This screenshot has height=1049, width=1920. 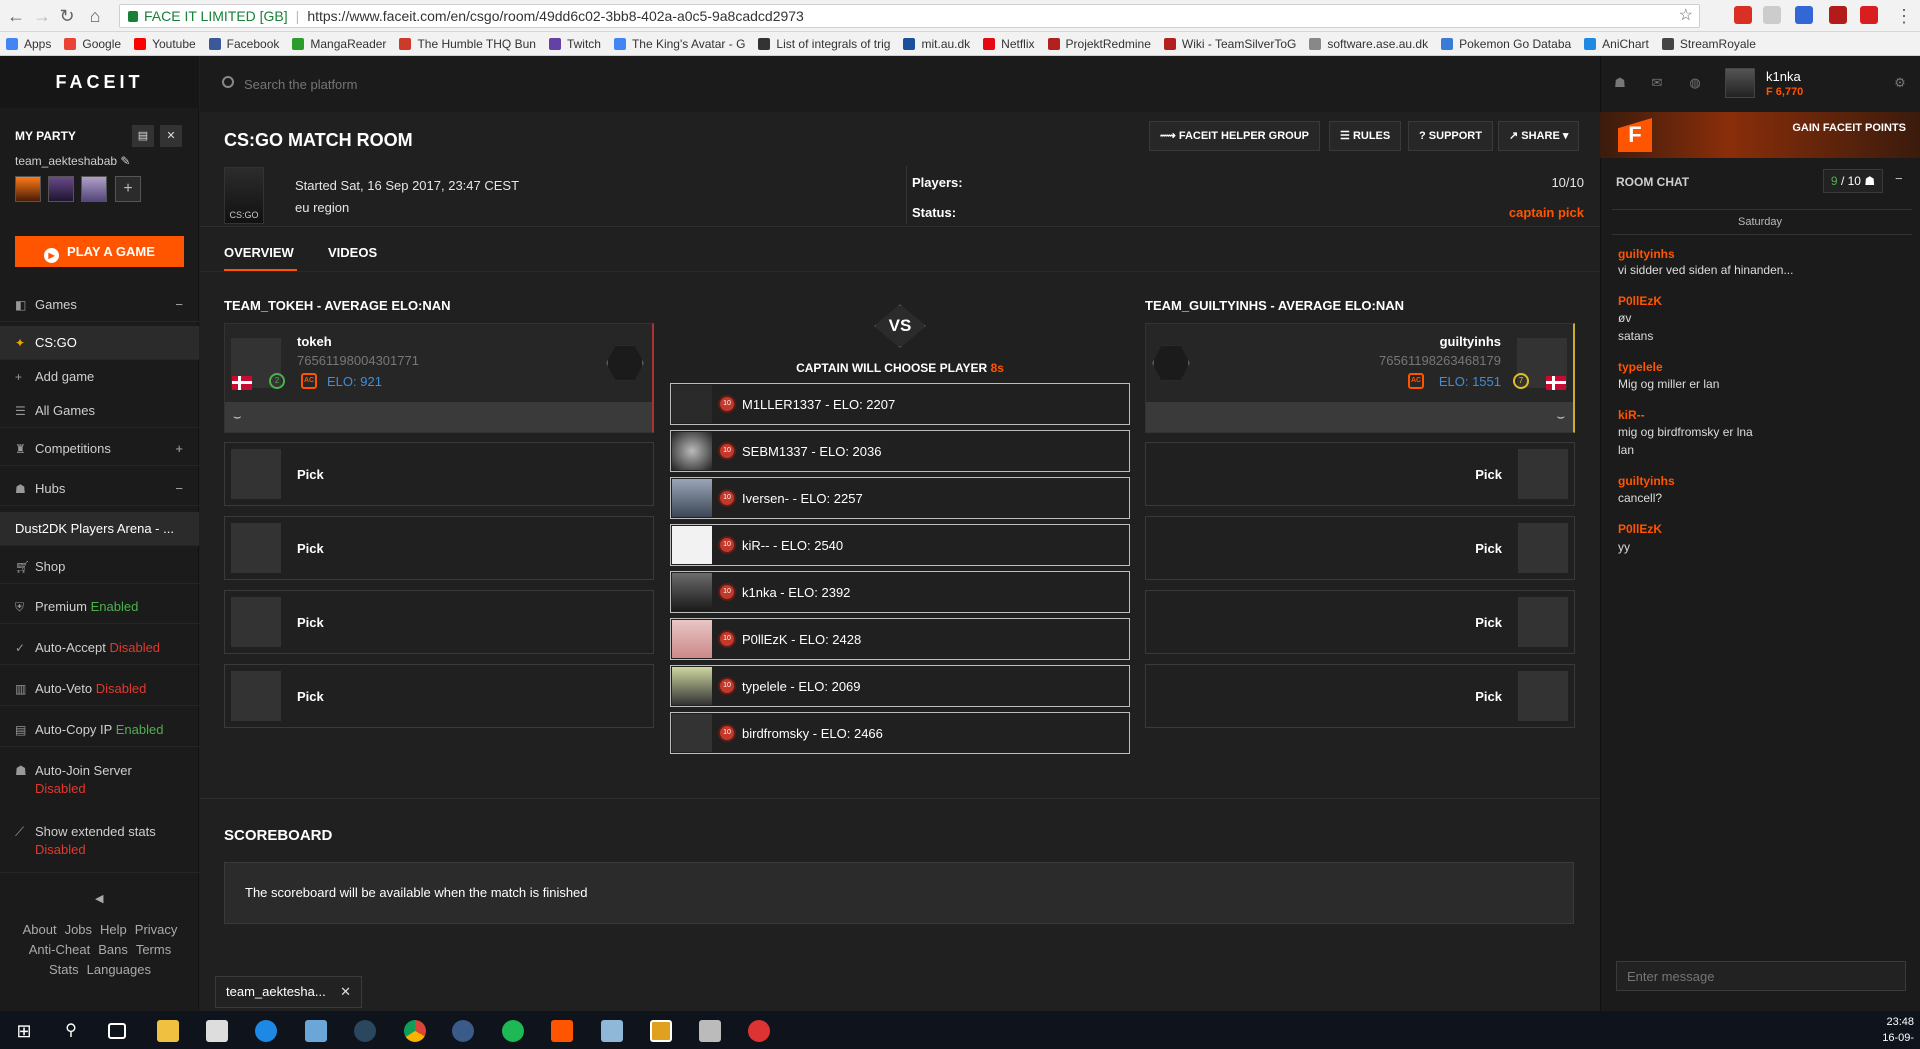 I want to click on helper-group-button: ⟿ FACEIT HELPER GROUP, so click(x=1235, y=136).